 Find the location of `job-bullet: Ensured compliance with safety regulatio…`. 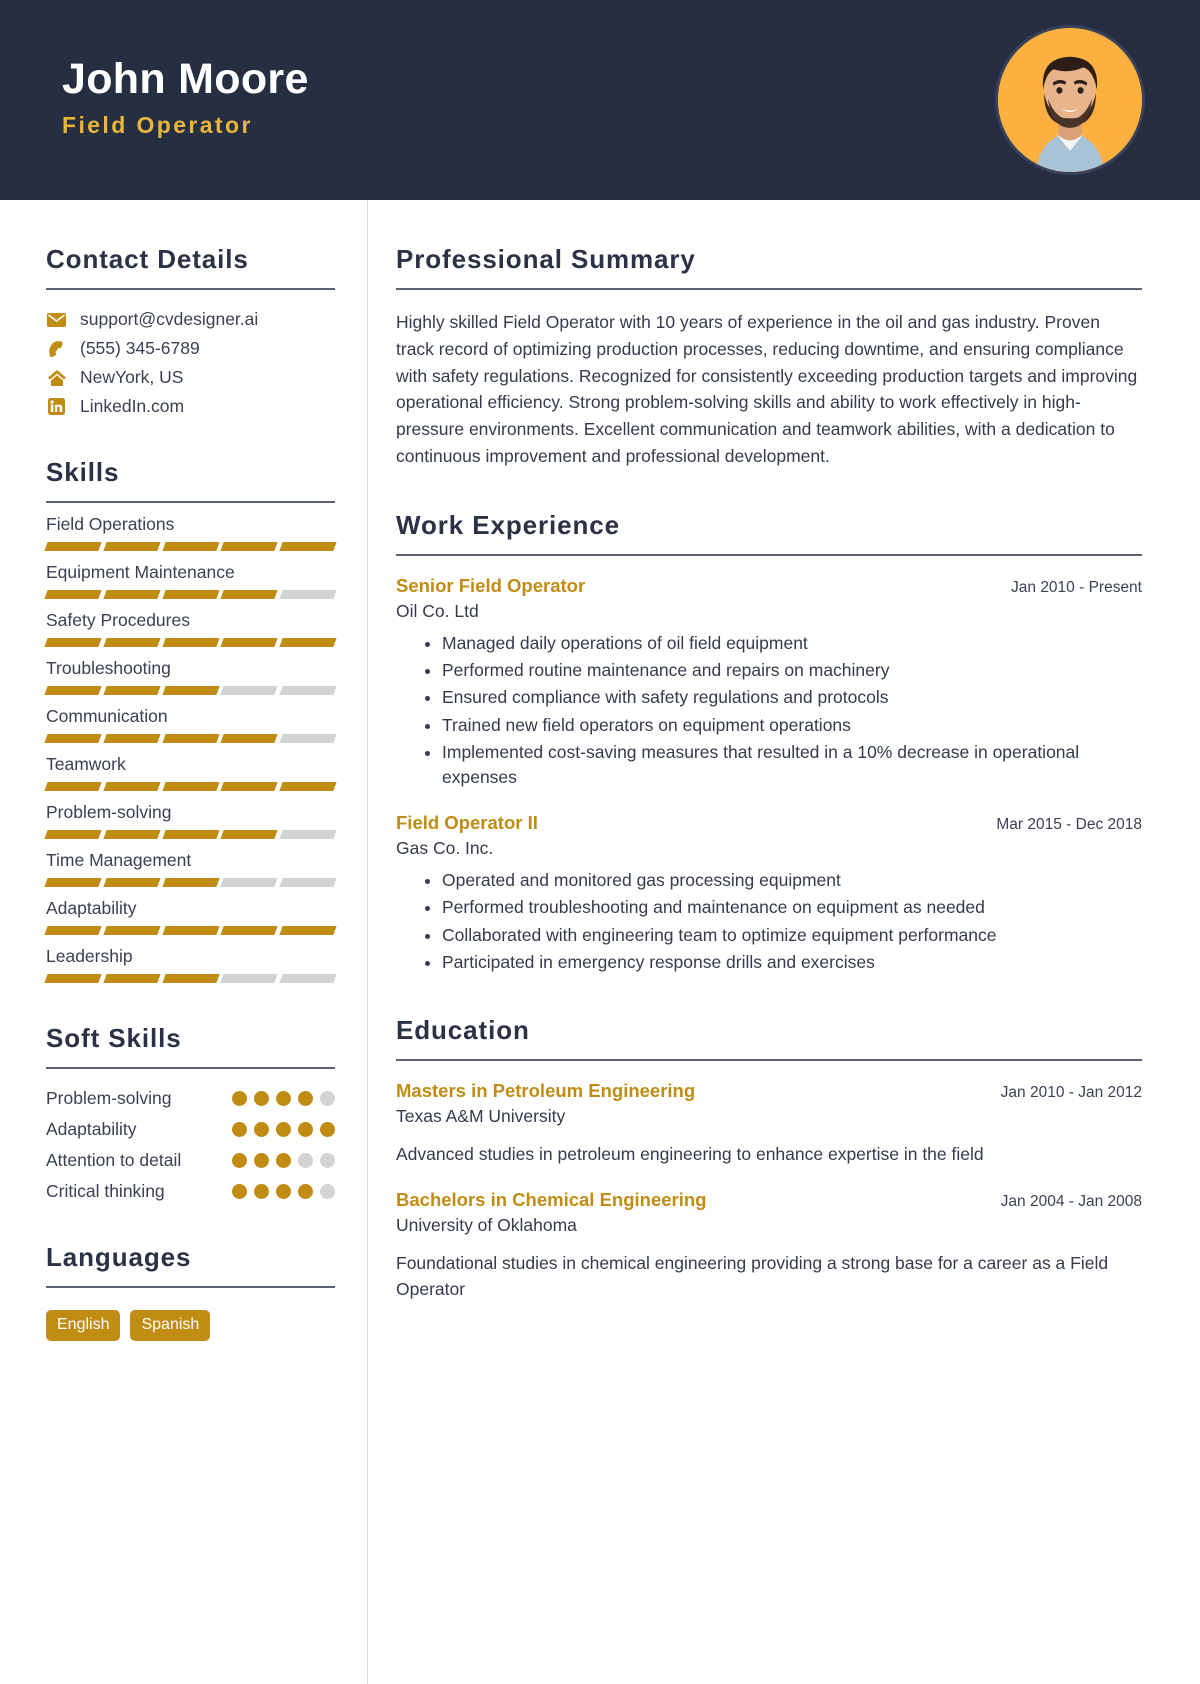

job-bullet: Ensured compliance with safety regulatio… is located at coordinates (792, 697).